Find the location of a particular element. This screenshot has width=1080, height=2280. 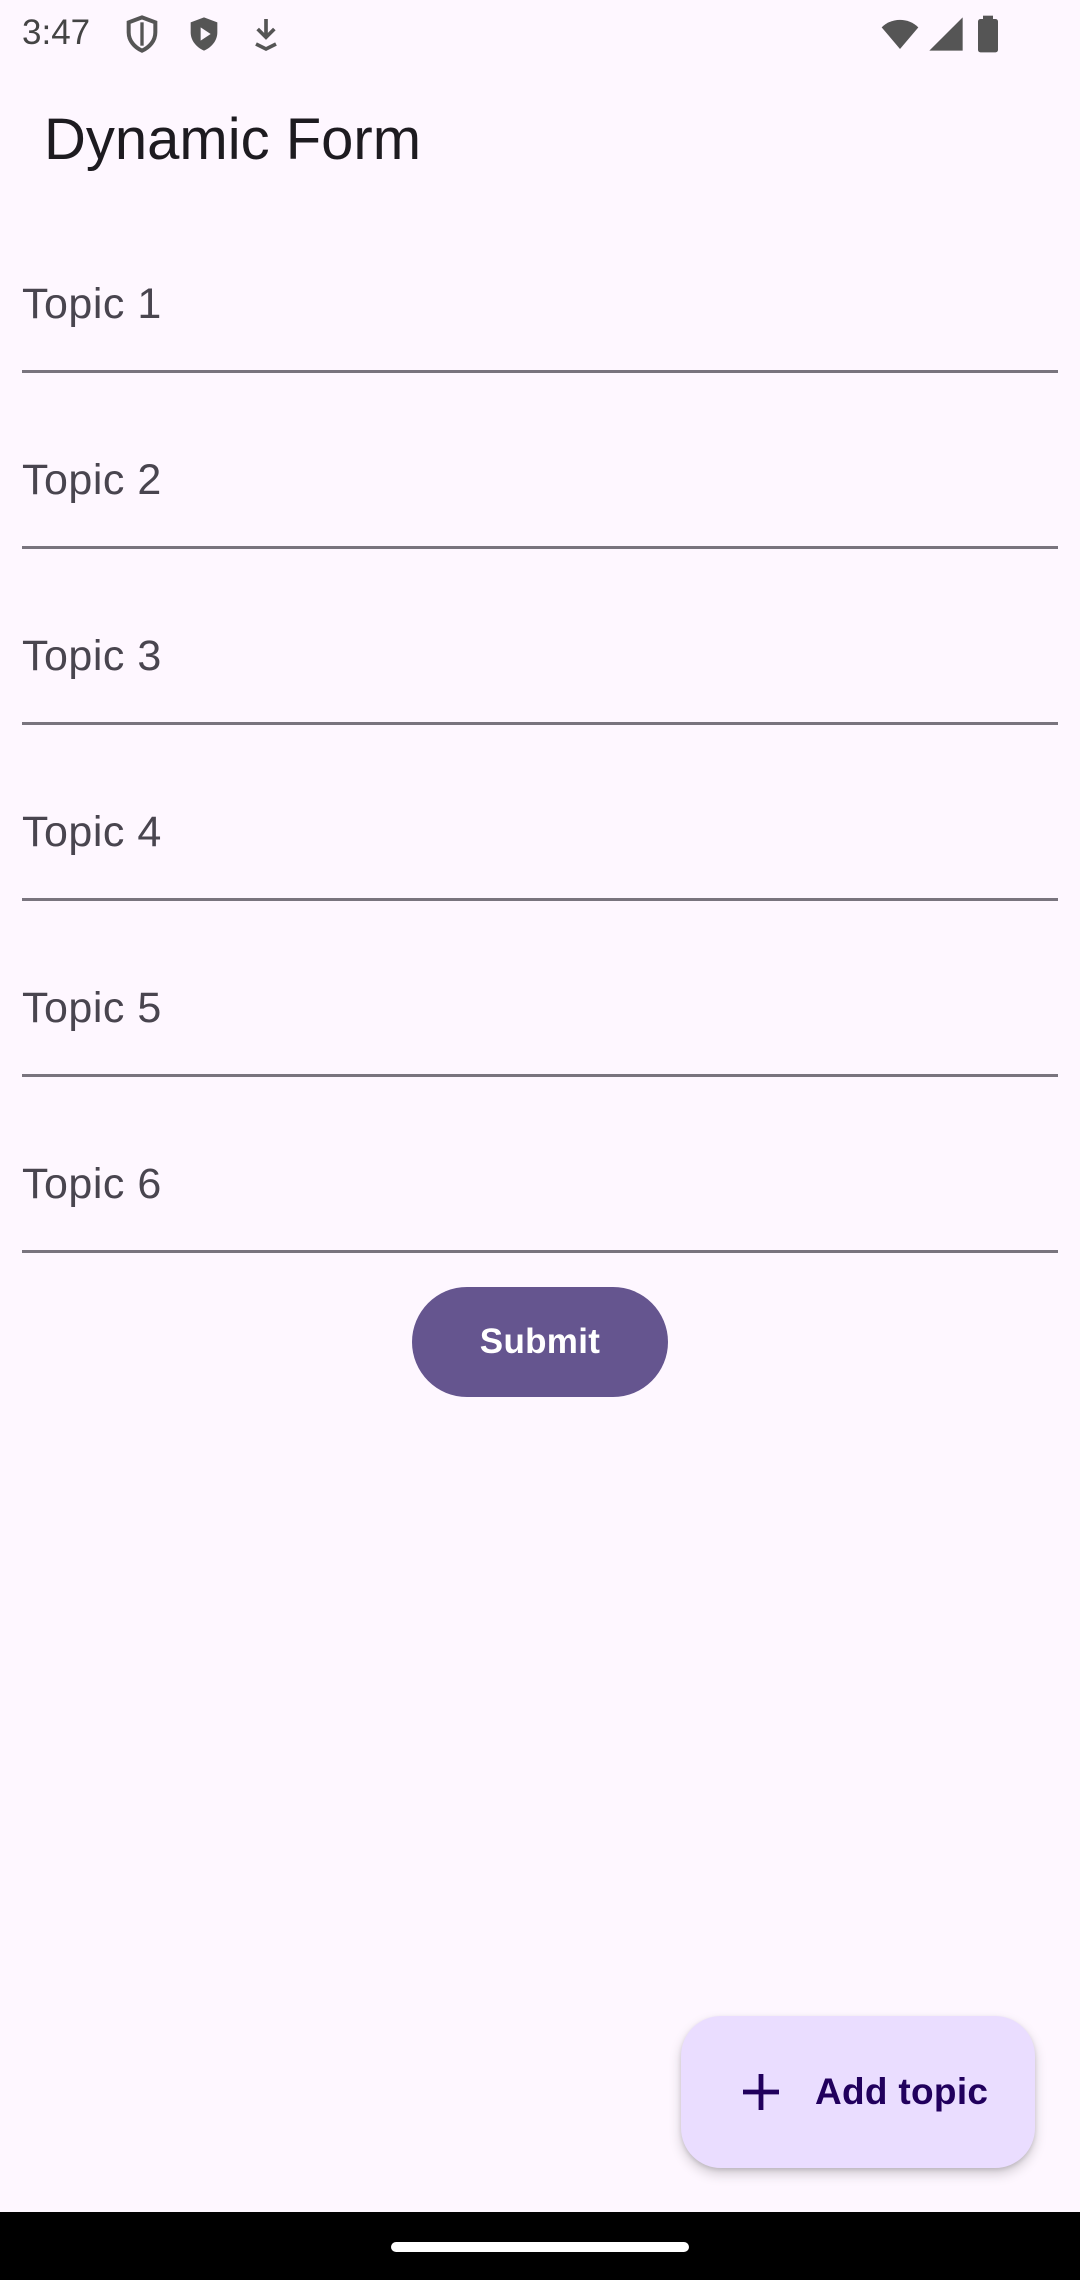

topic-label: Topic 4 is located at coordinates (92, 832).